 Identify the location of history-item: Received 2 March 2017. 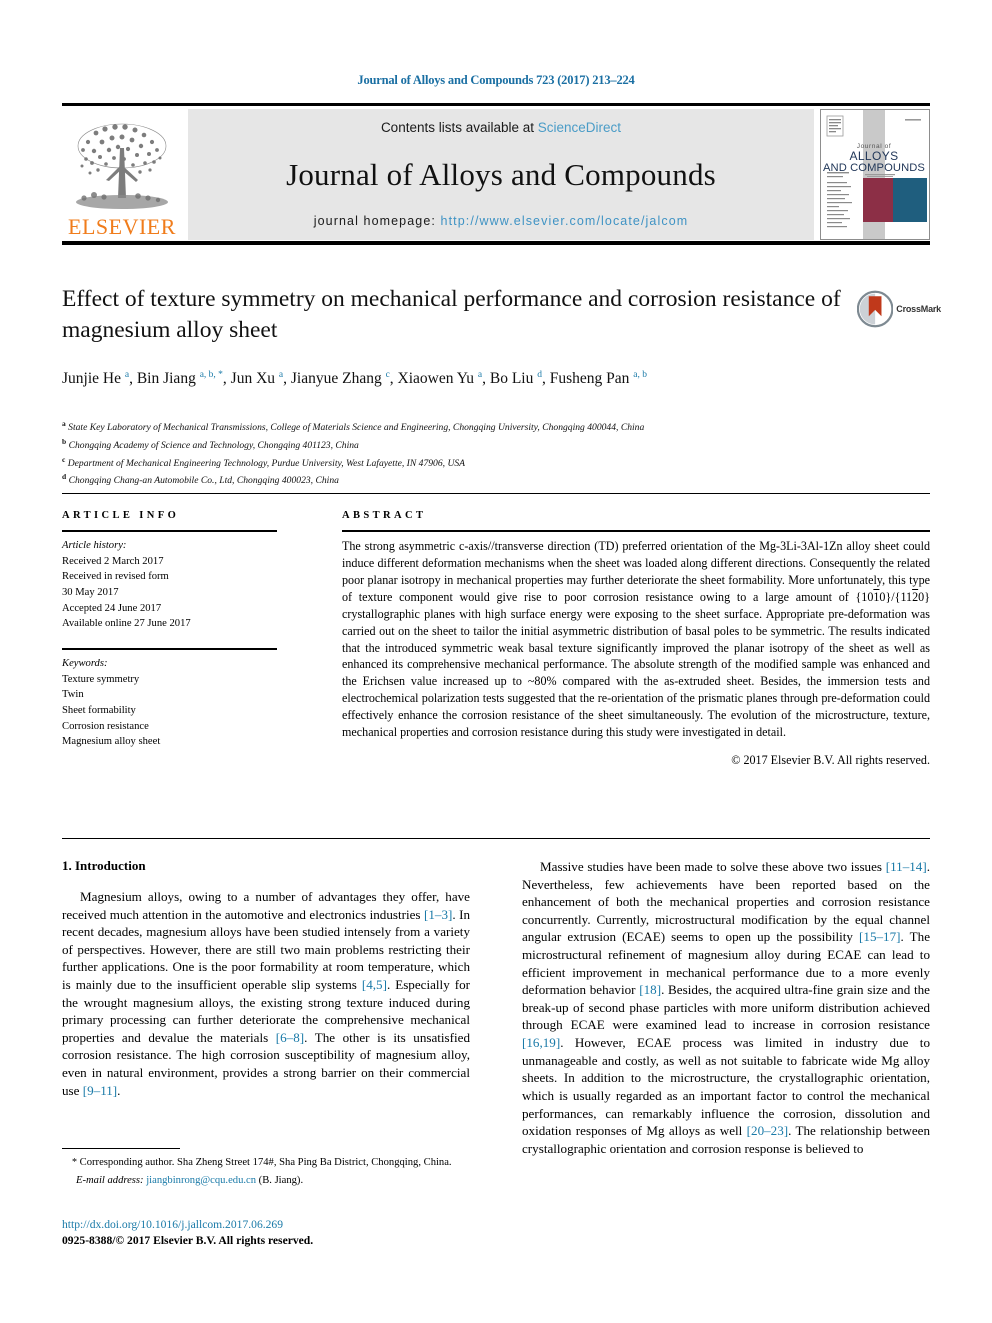
(113, 561).